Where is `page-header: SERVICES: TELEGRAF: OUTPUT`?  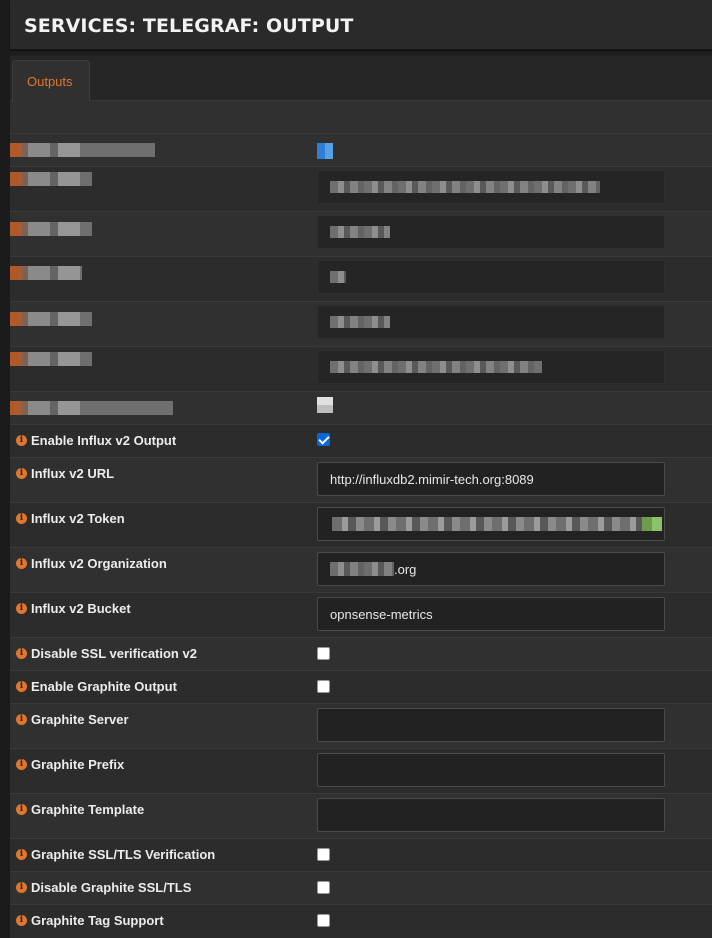
page-header: SERVICES: TELEGRAF: OUTPUT is located at coordinates (361, 25).